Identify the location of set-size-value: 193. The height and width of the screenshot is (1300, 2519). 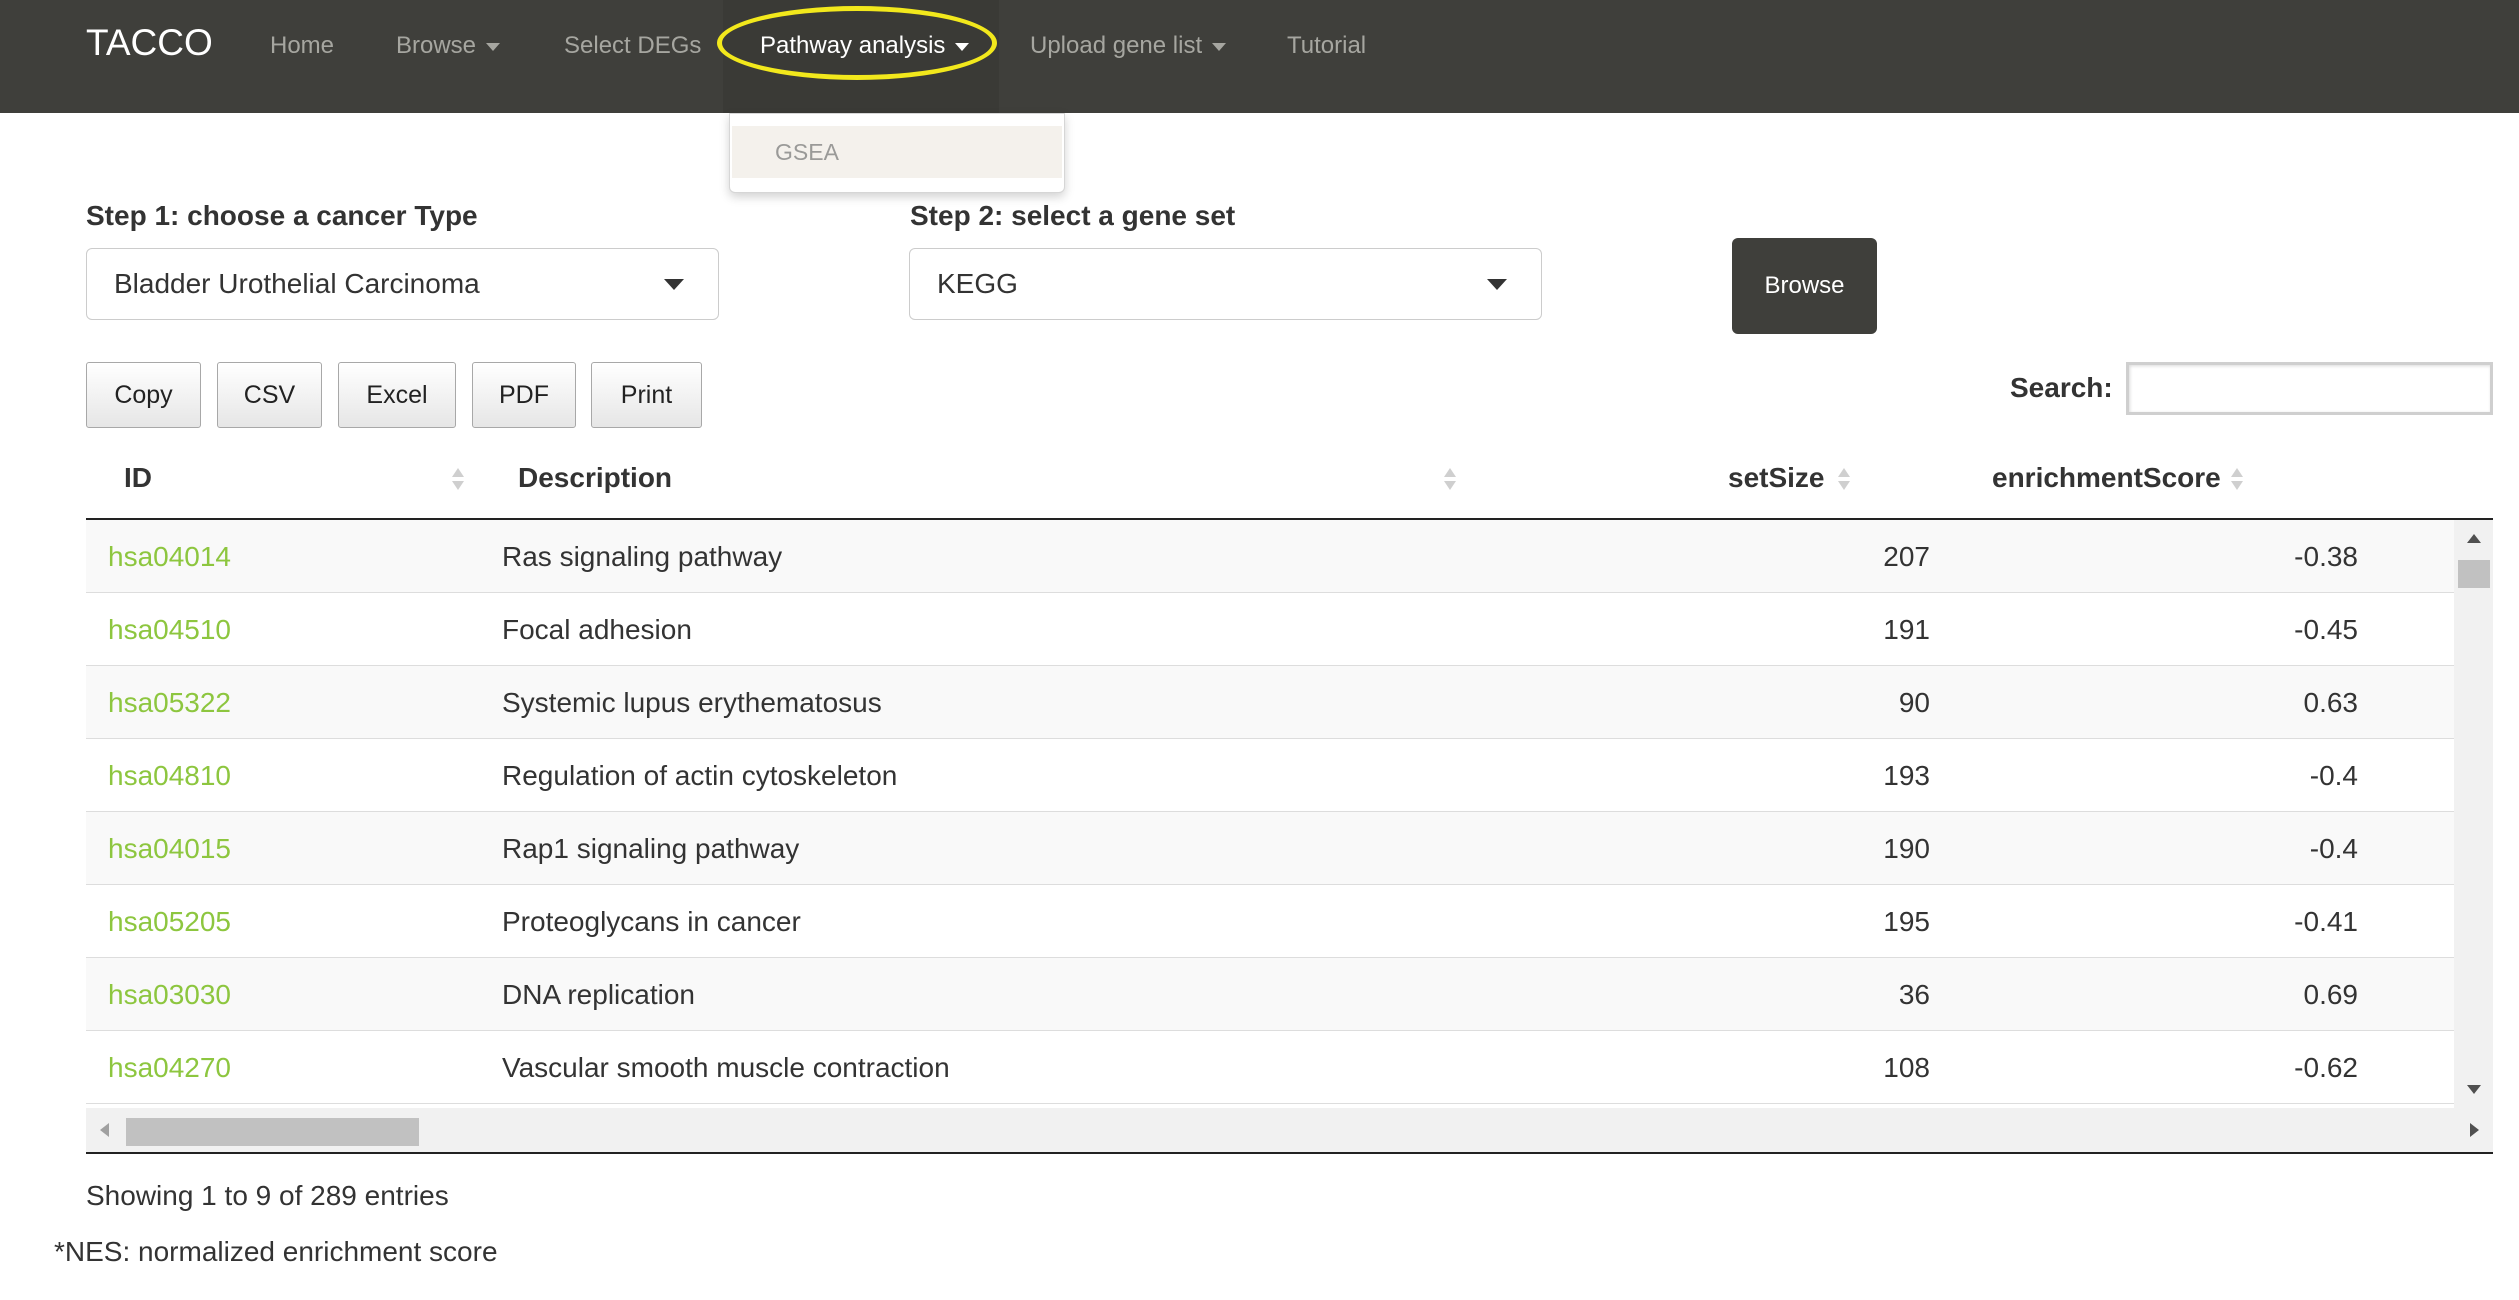
(1906, 775).